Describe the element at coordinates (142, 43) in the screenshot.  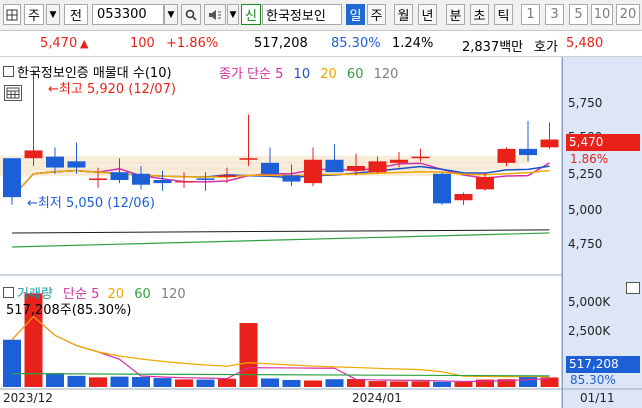
I see `price-change: 100` at that location.